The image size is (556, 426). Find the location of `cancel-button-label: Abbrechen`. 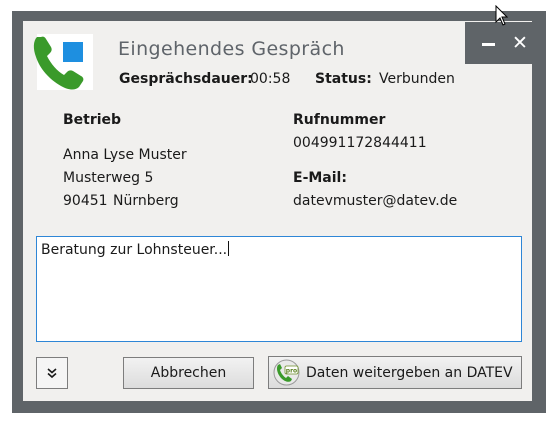

cancel-button-label: Abbrechen is located at coordinates (188, 373).